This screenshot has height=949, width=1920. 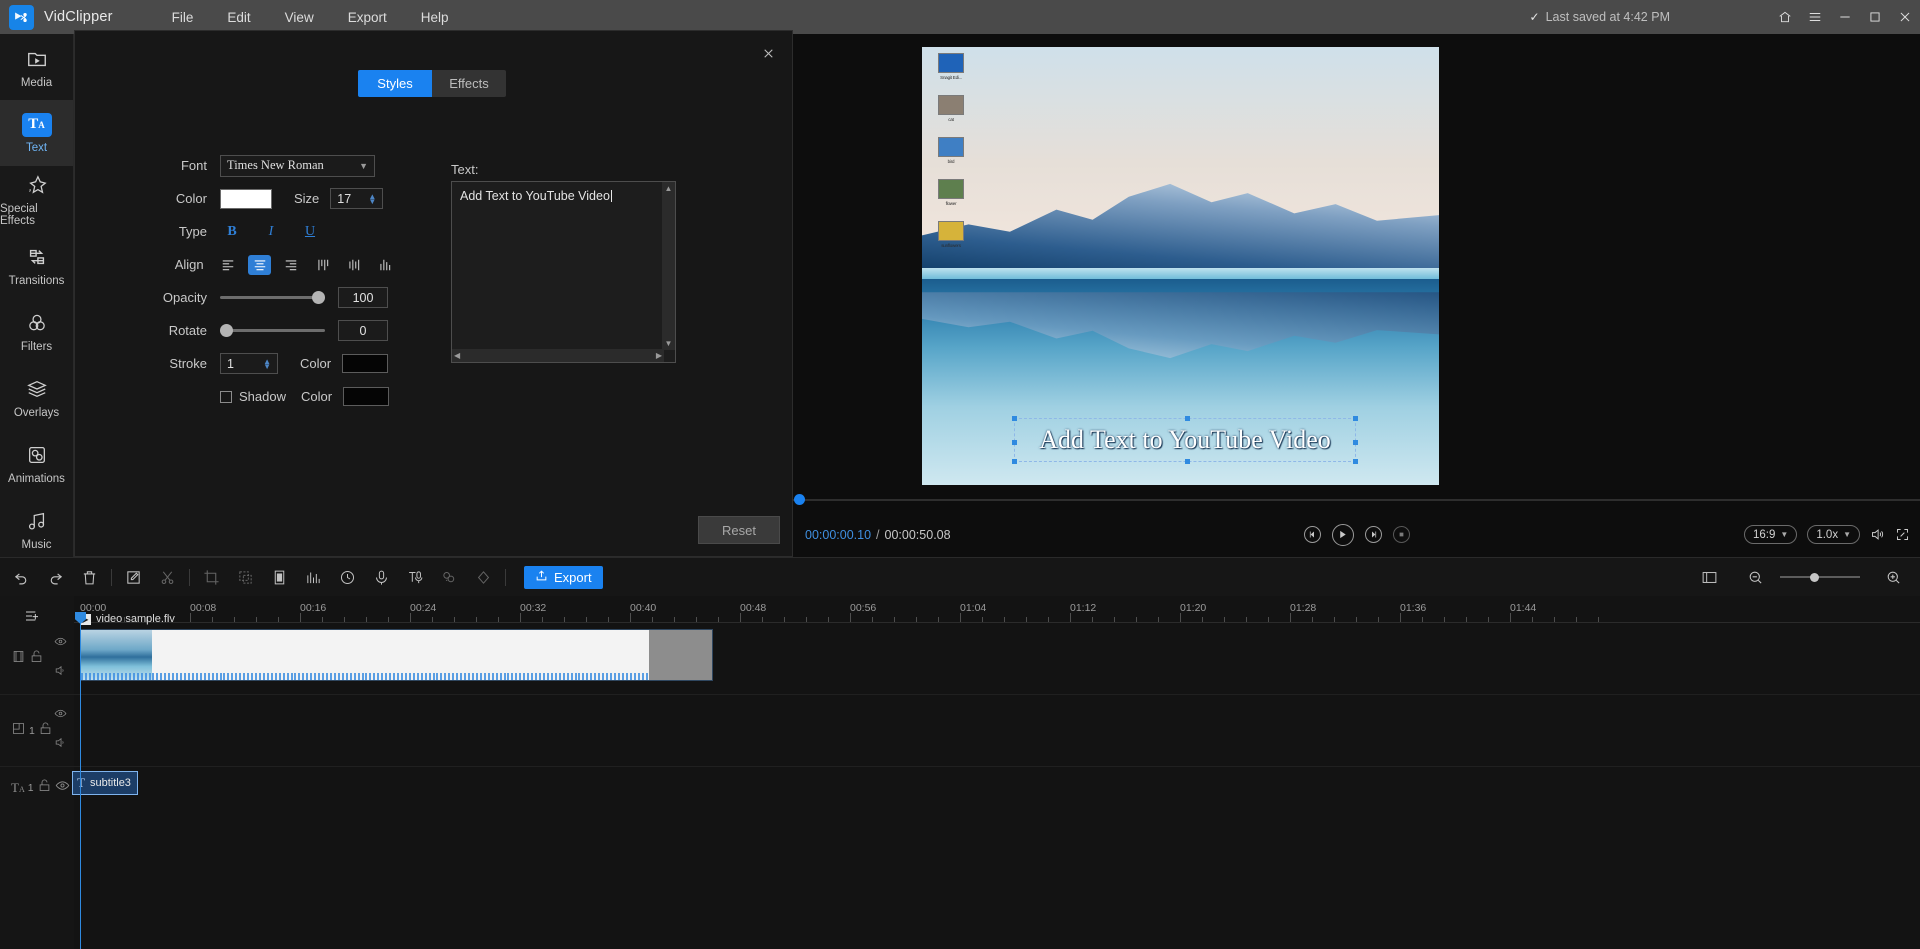 I want to click on sidebar-item-filters: Filters, so click(x=36, y=331).